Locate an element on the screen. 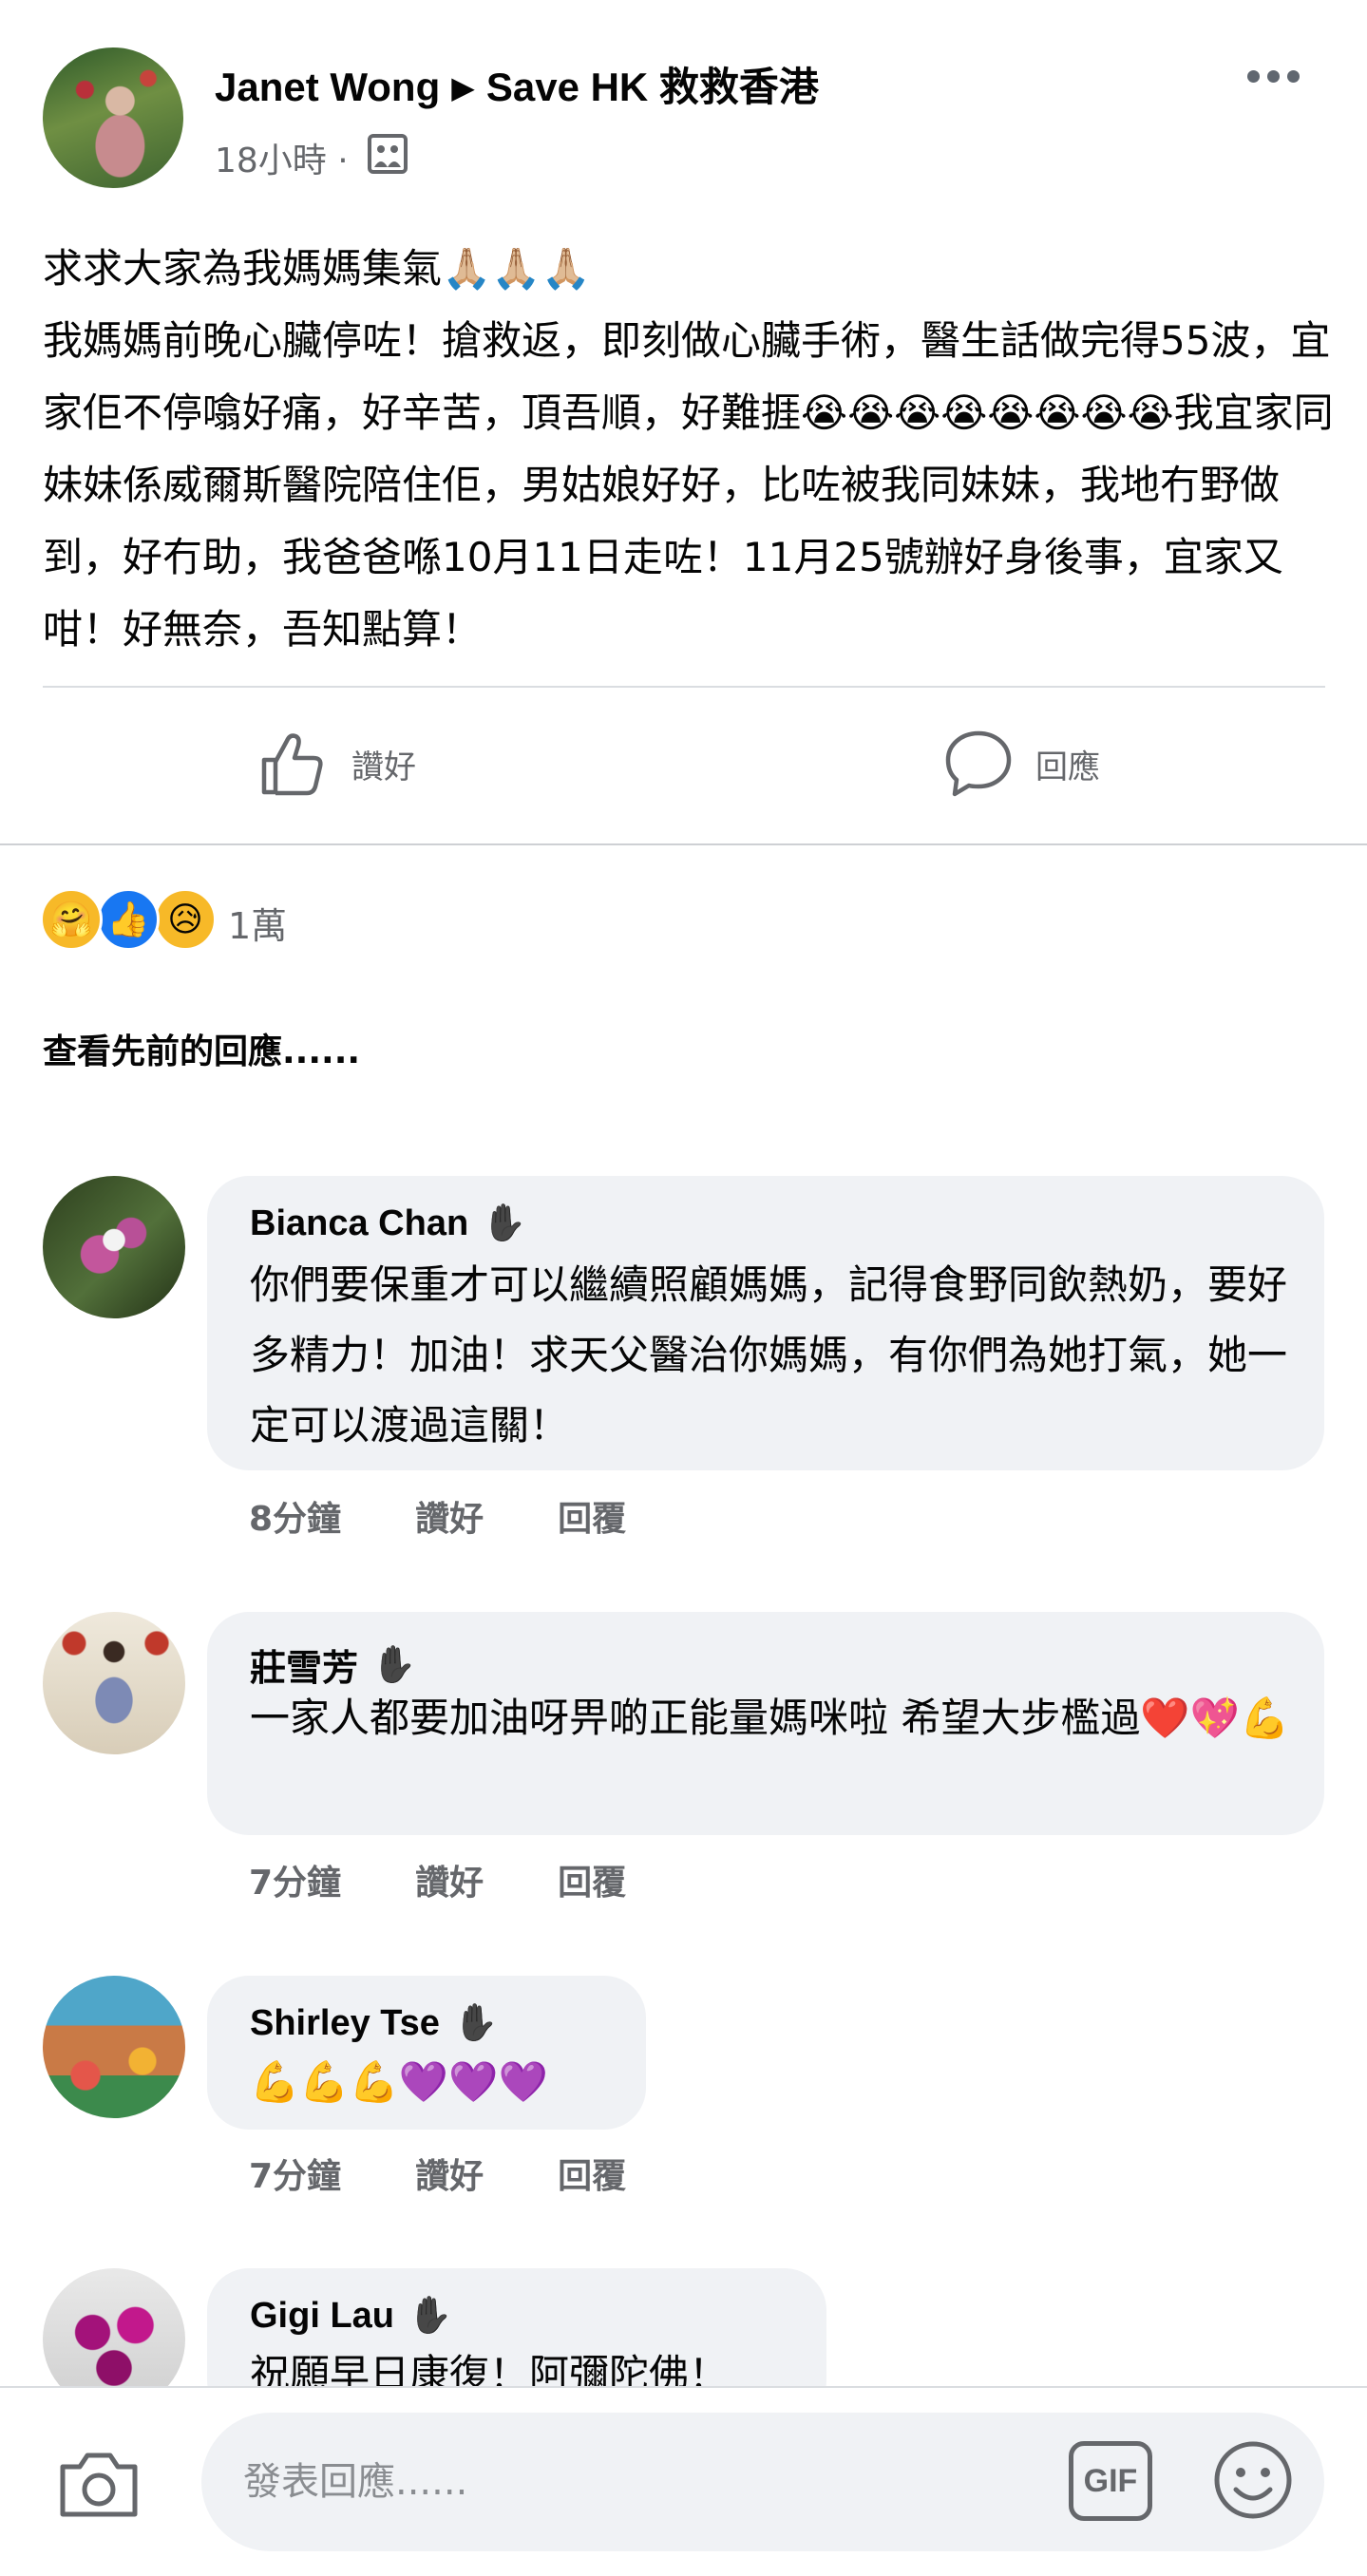  post-timestamp-line: 18小時 · is located at coordinates (282, 157).